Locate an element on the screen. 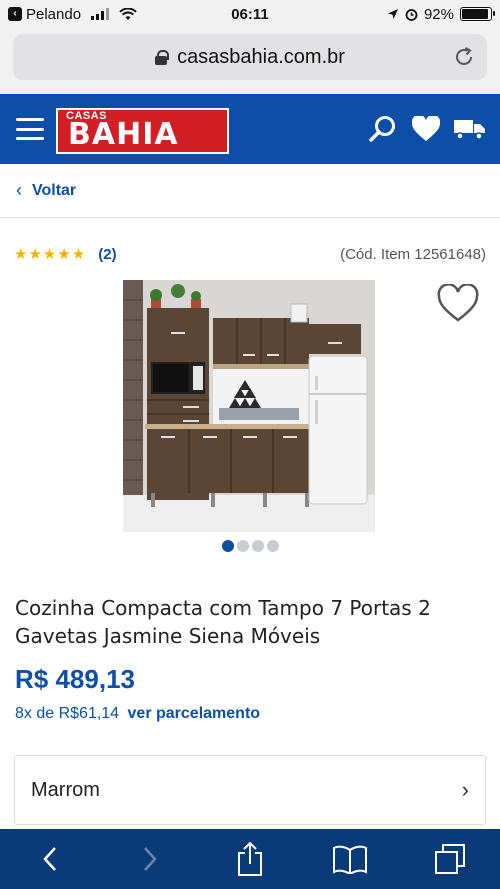  casas-bahia-logo: CASAS BAHIA is located at coordinates (142, 131).